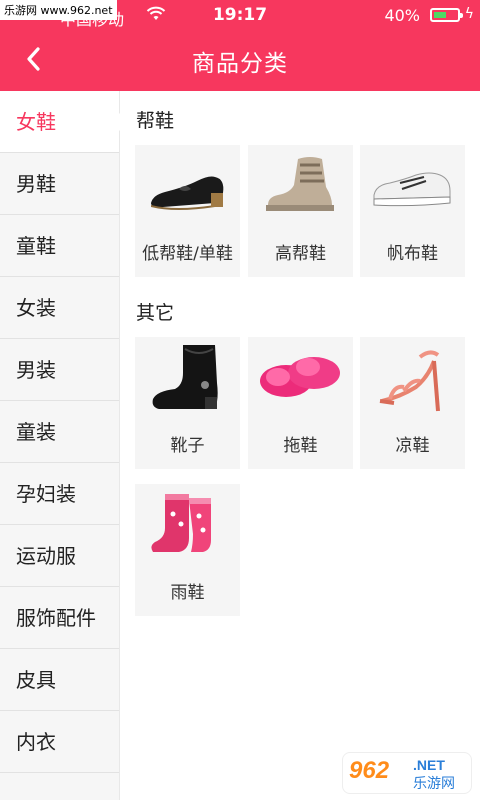 This screenshot has height=800, width=480. What do you see at coordinates (412, 446) in the screenshot?
I see `card-label: 凉鞋` at bounding box center [412, 446].